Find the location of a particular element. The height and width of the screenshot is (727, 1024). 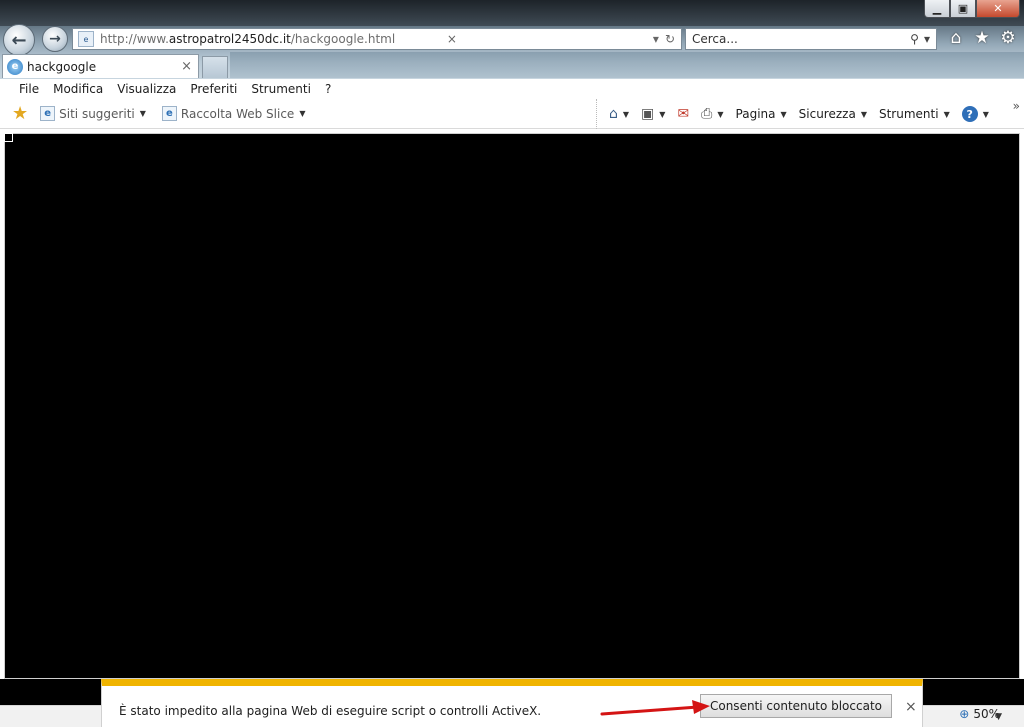

address-dropdown-icon: ▾ is located at coordinates (656, 39).